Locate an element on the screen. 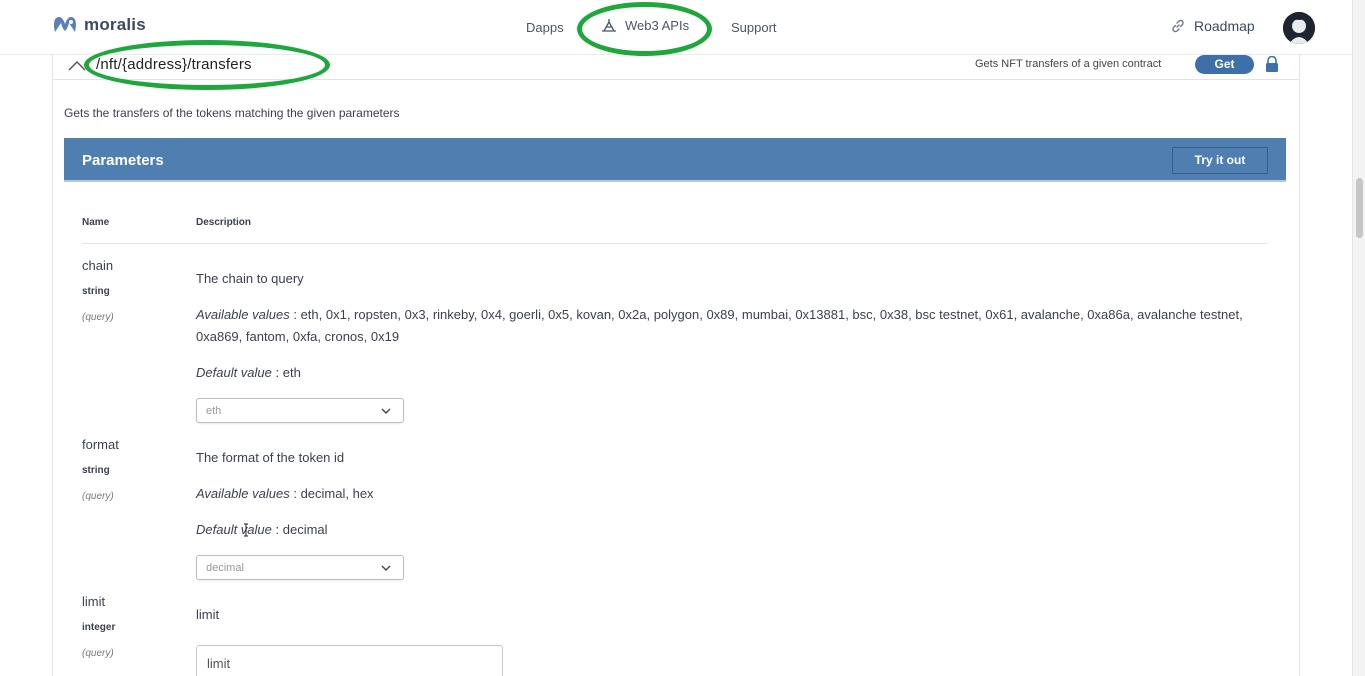  param-type-format: string is located at coordinates (96, 470).